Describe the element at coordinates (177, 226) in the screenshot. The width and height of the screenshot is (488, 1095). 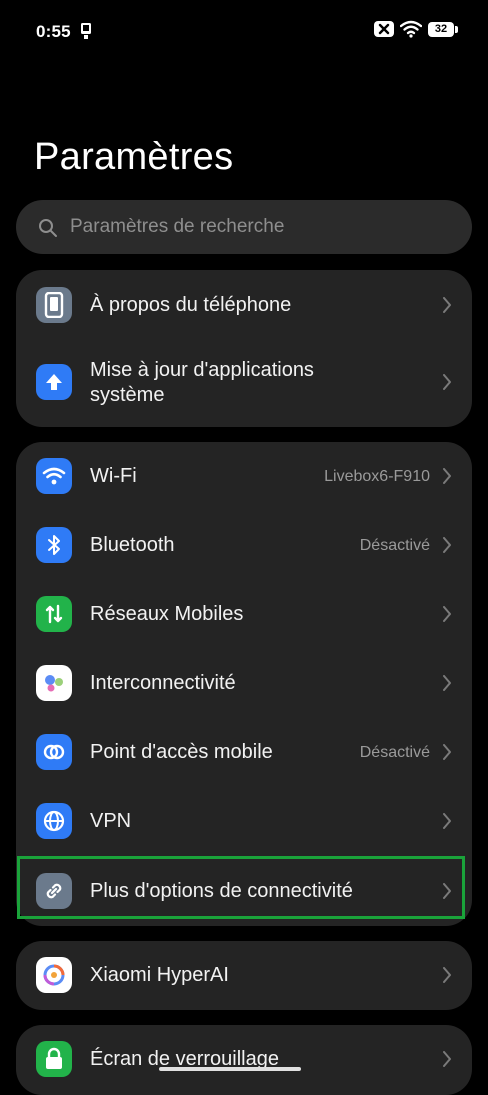
I see `search-placeholder: Paramètres de recherche` at that location.